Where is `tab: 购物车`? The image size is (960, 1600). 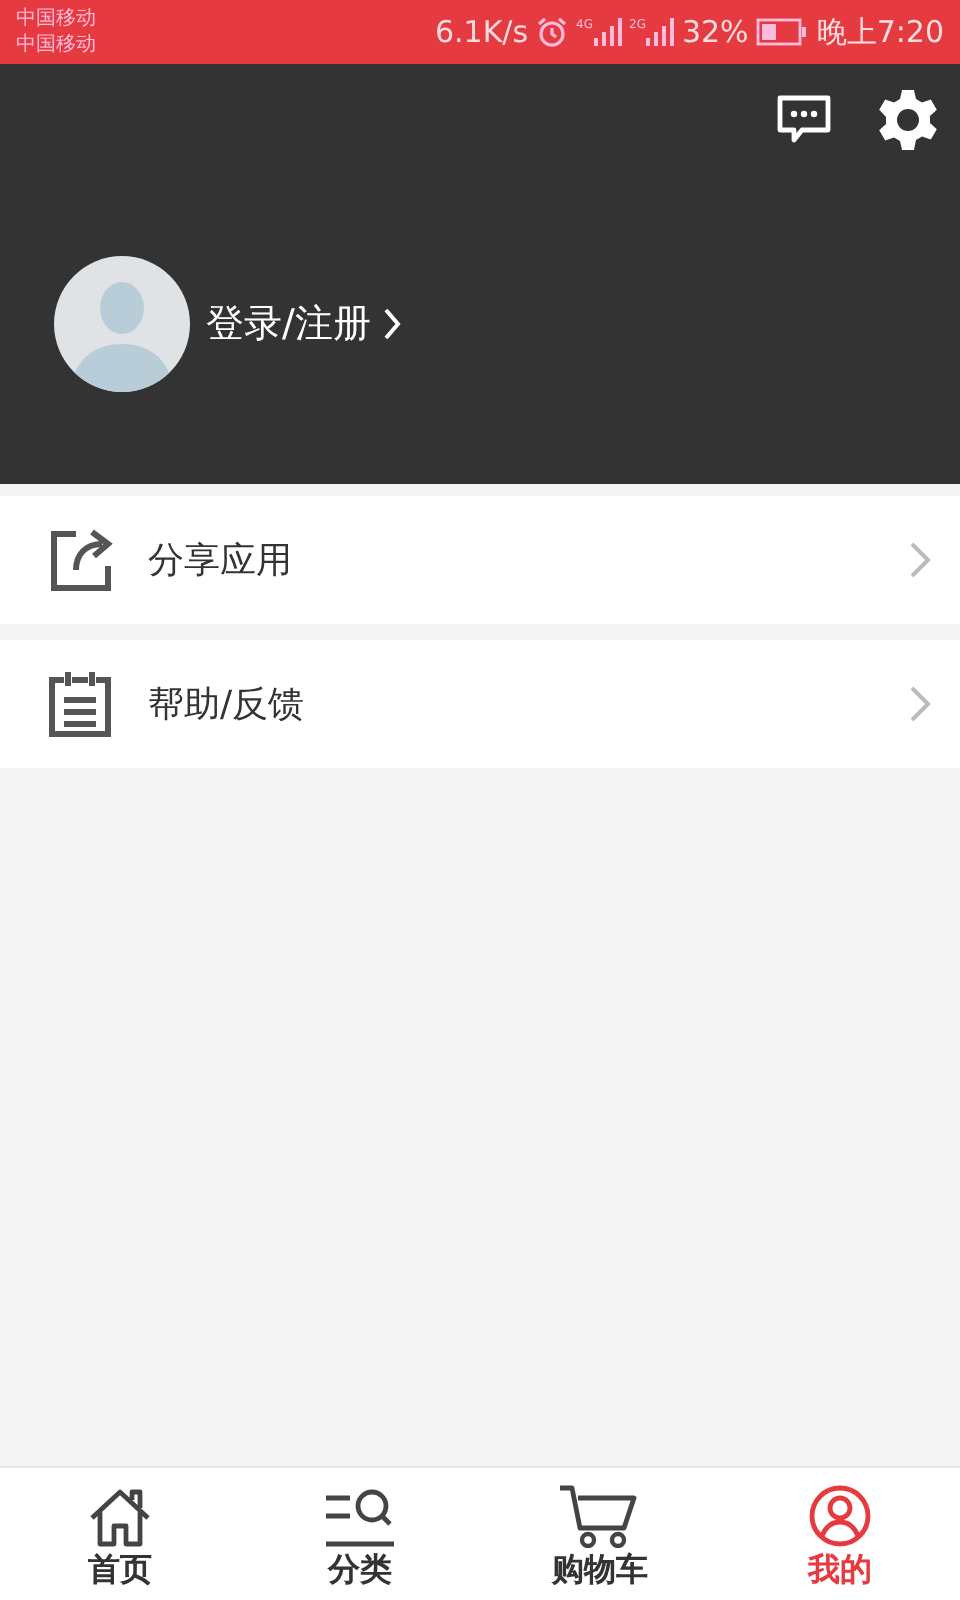
tab: 购物车 is located at coordinates (600, 1534).